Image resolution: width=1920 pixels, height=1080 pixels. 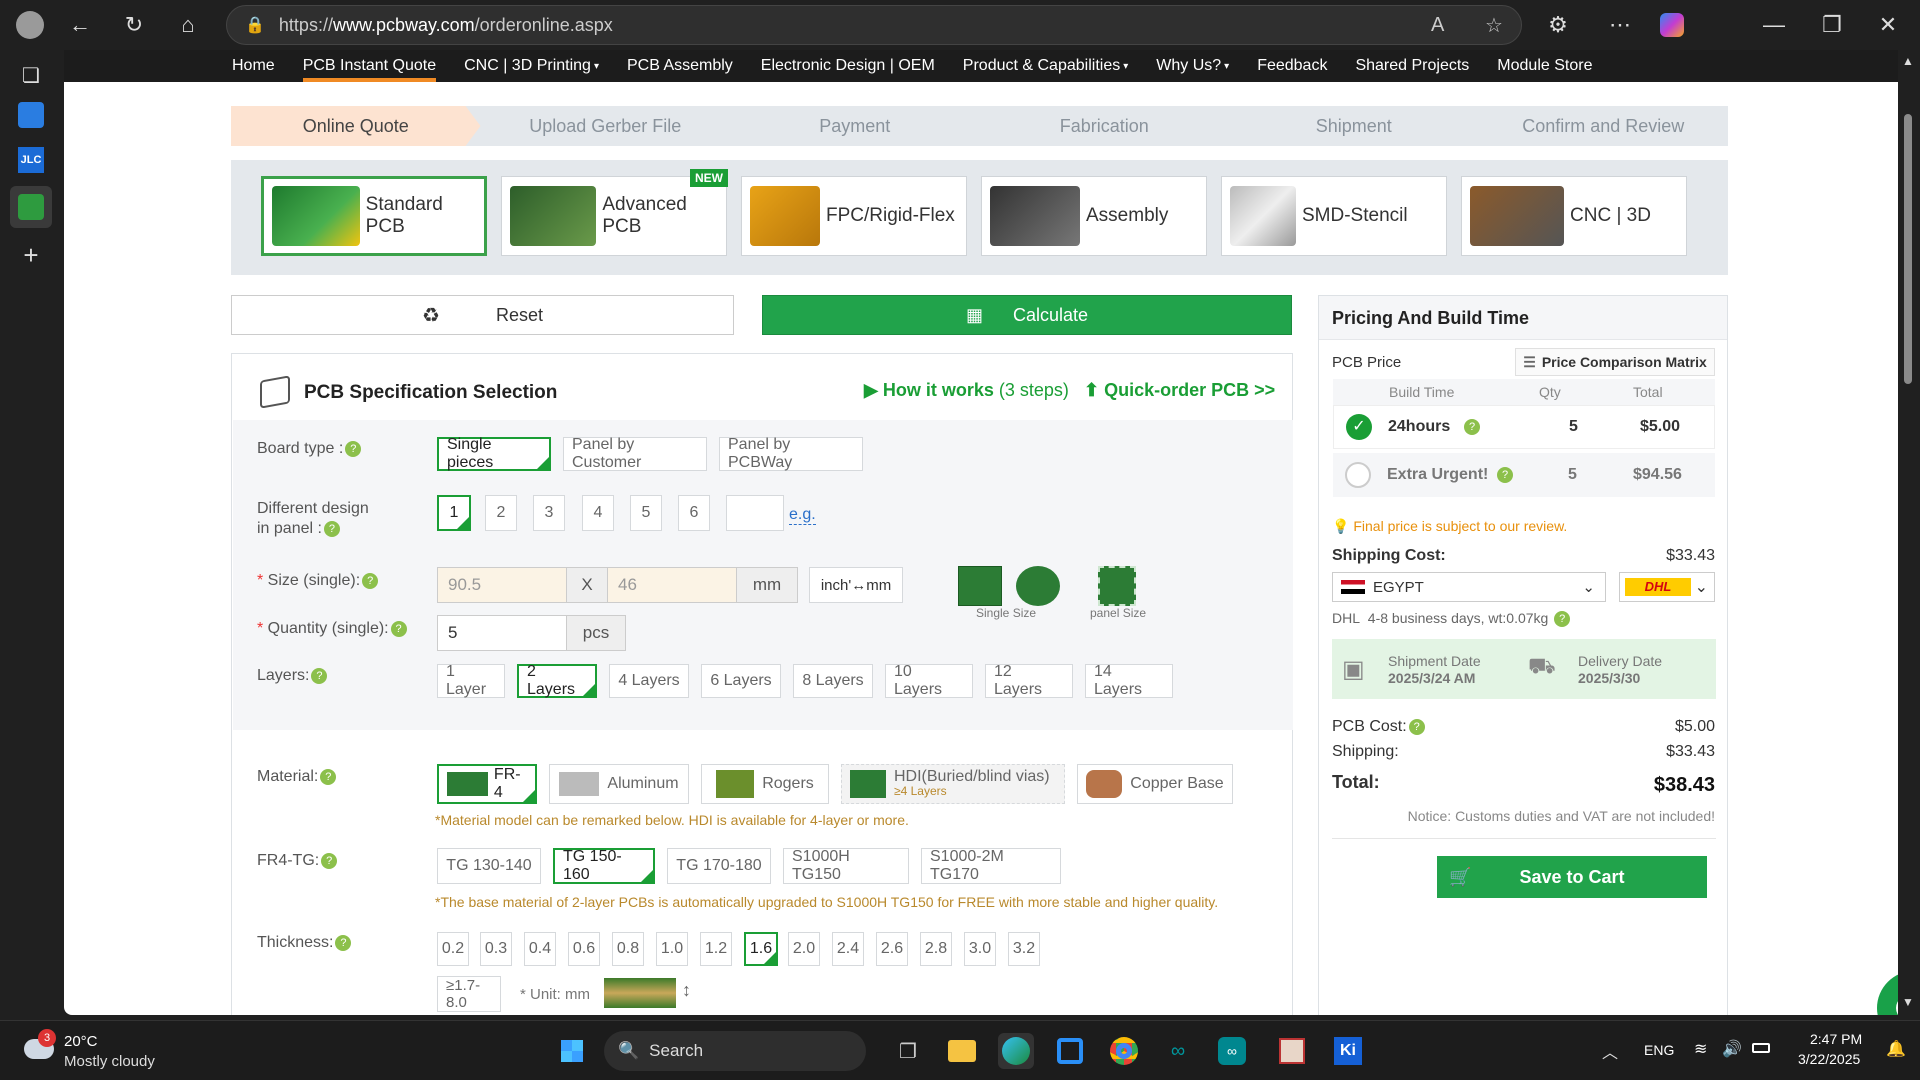 I want to click on battery-icon, so click(x=1761, y=1048).